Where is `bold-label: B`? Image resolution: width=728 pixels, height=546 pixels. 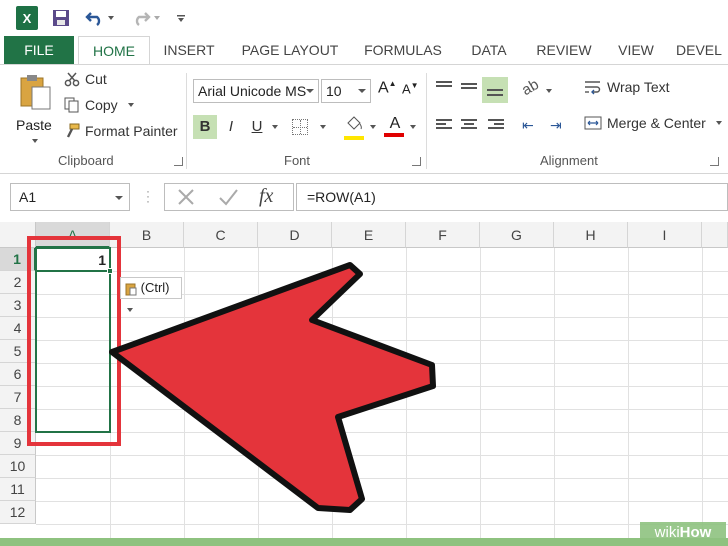 bold-label: B is located at coordinates (205, 126).